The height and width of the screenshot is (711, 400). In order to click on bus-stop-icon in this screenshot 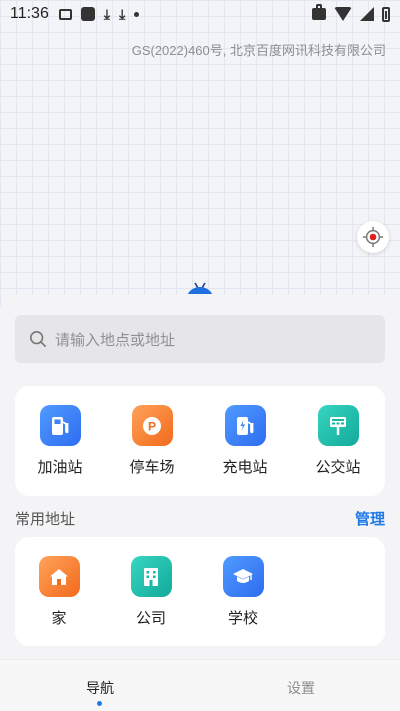, I will do `click(338, 425)`.